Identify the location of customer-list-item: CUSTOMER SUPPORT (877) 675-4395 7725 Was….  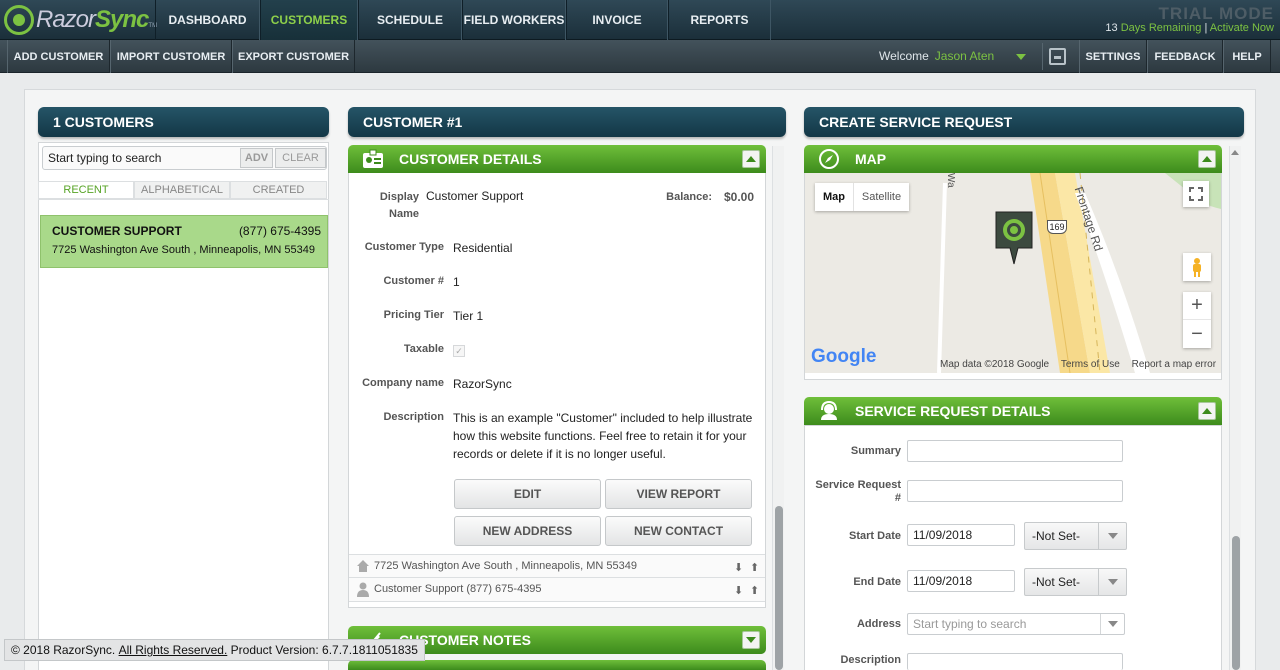
(184, 241).